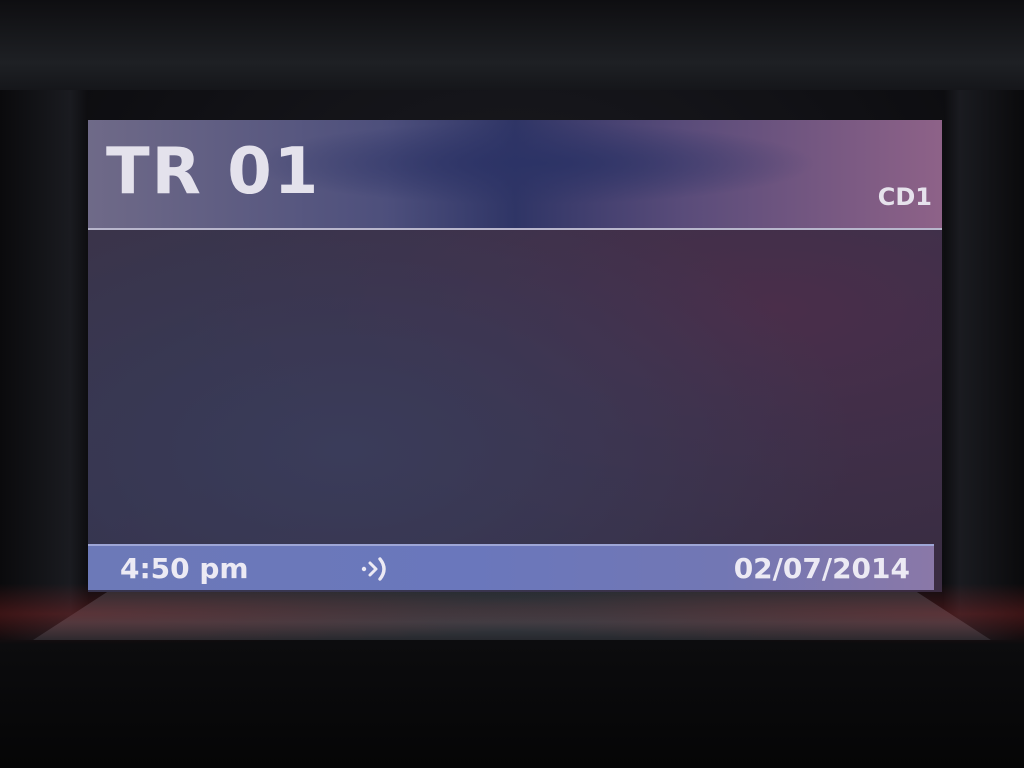 Image resolution: width=1024 pixels, height=768 pixels. What do you see at coordinates (512, 617) in the screenshot?
I see `dashboard-bezel-ledge` at bounding box center [512, 617].